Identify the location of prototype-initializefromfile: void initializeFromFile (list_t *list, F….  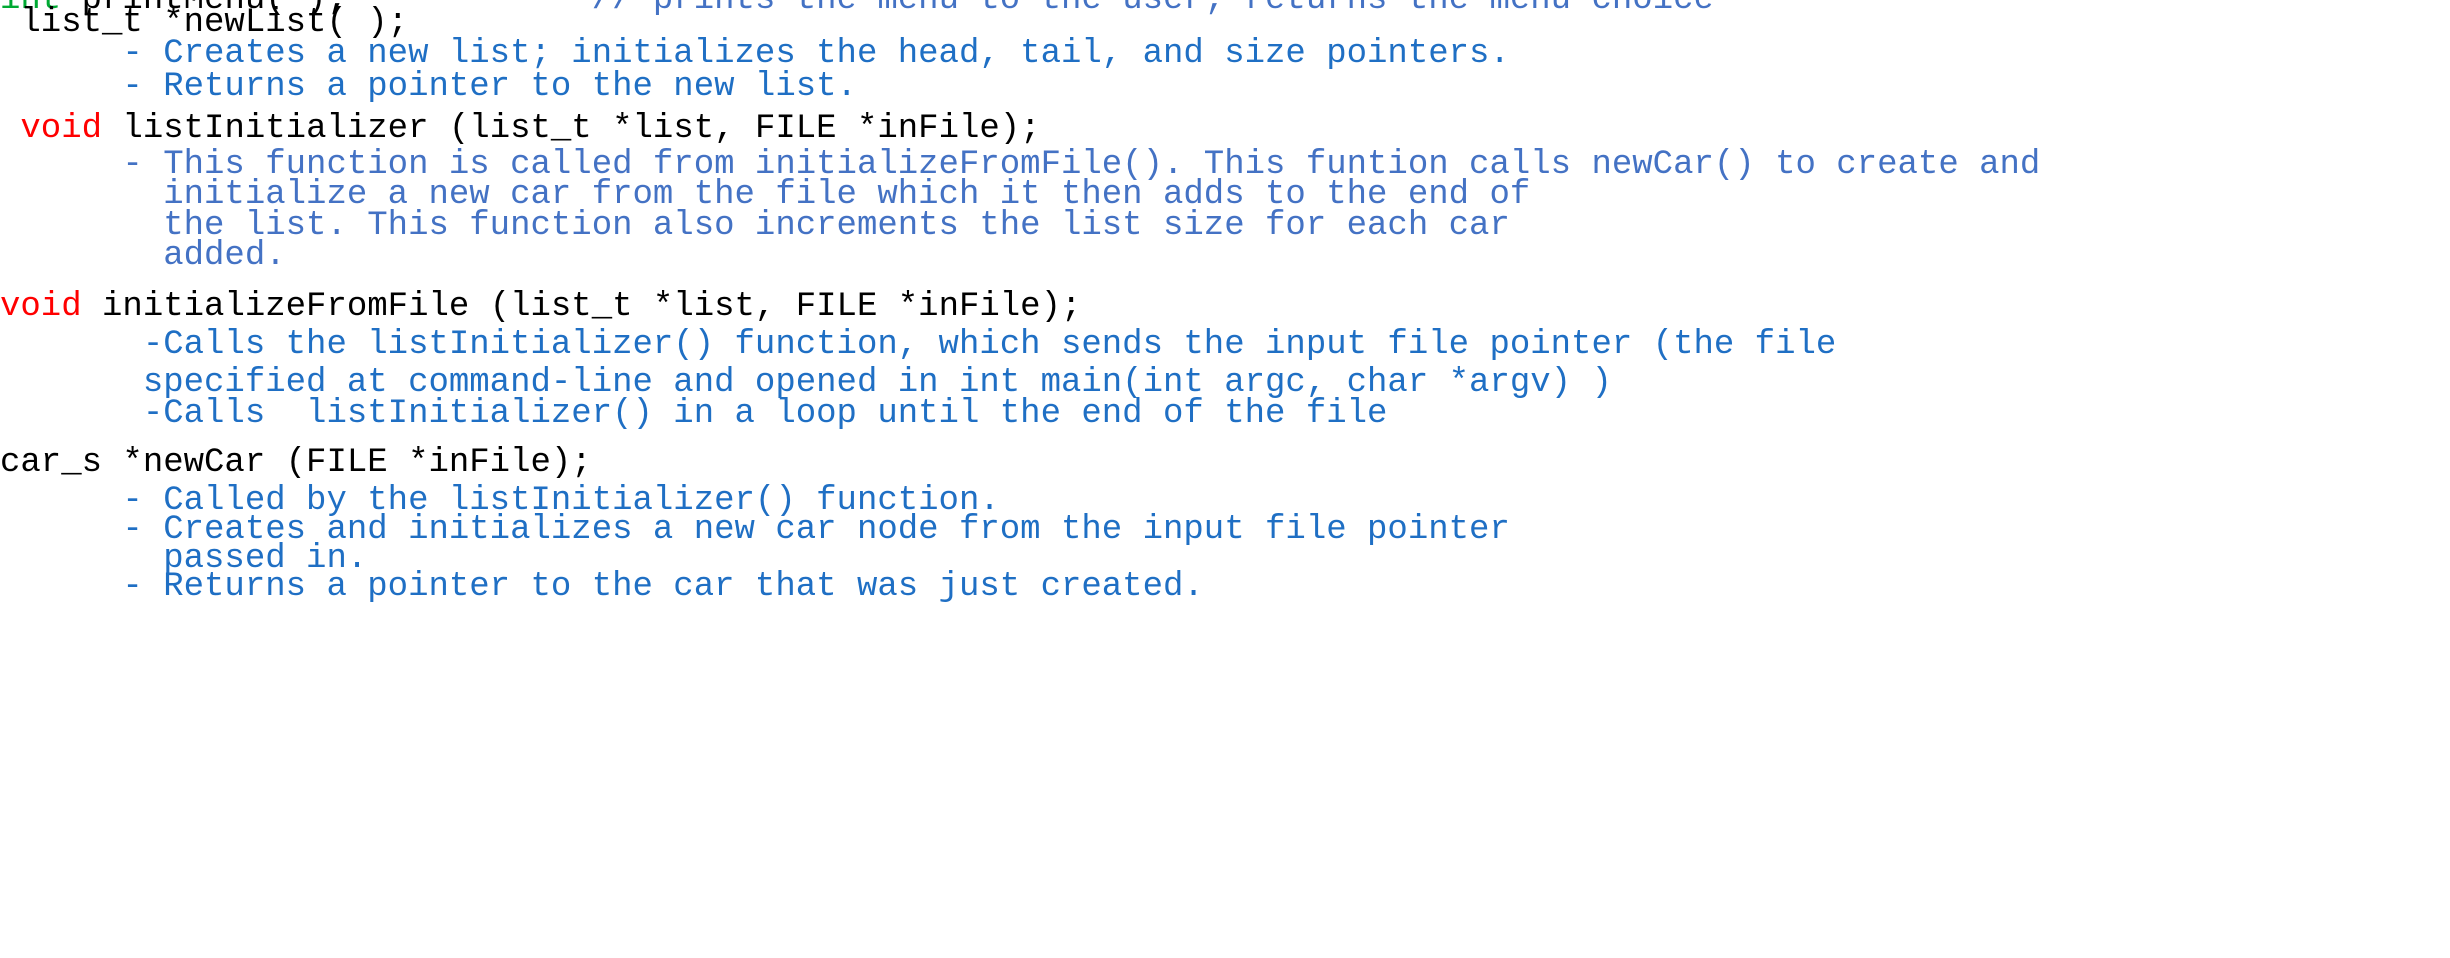
(540, 307).